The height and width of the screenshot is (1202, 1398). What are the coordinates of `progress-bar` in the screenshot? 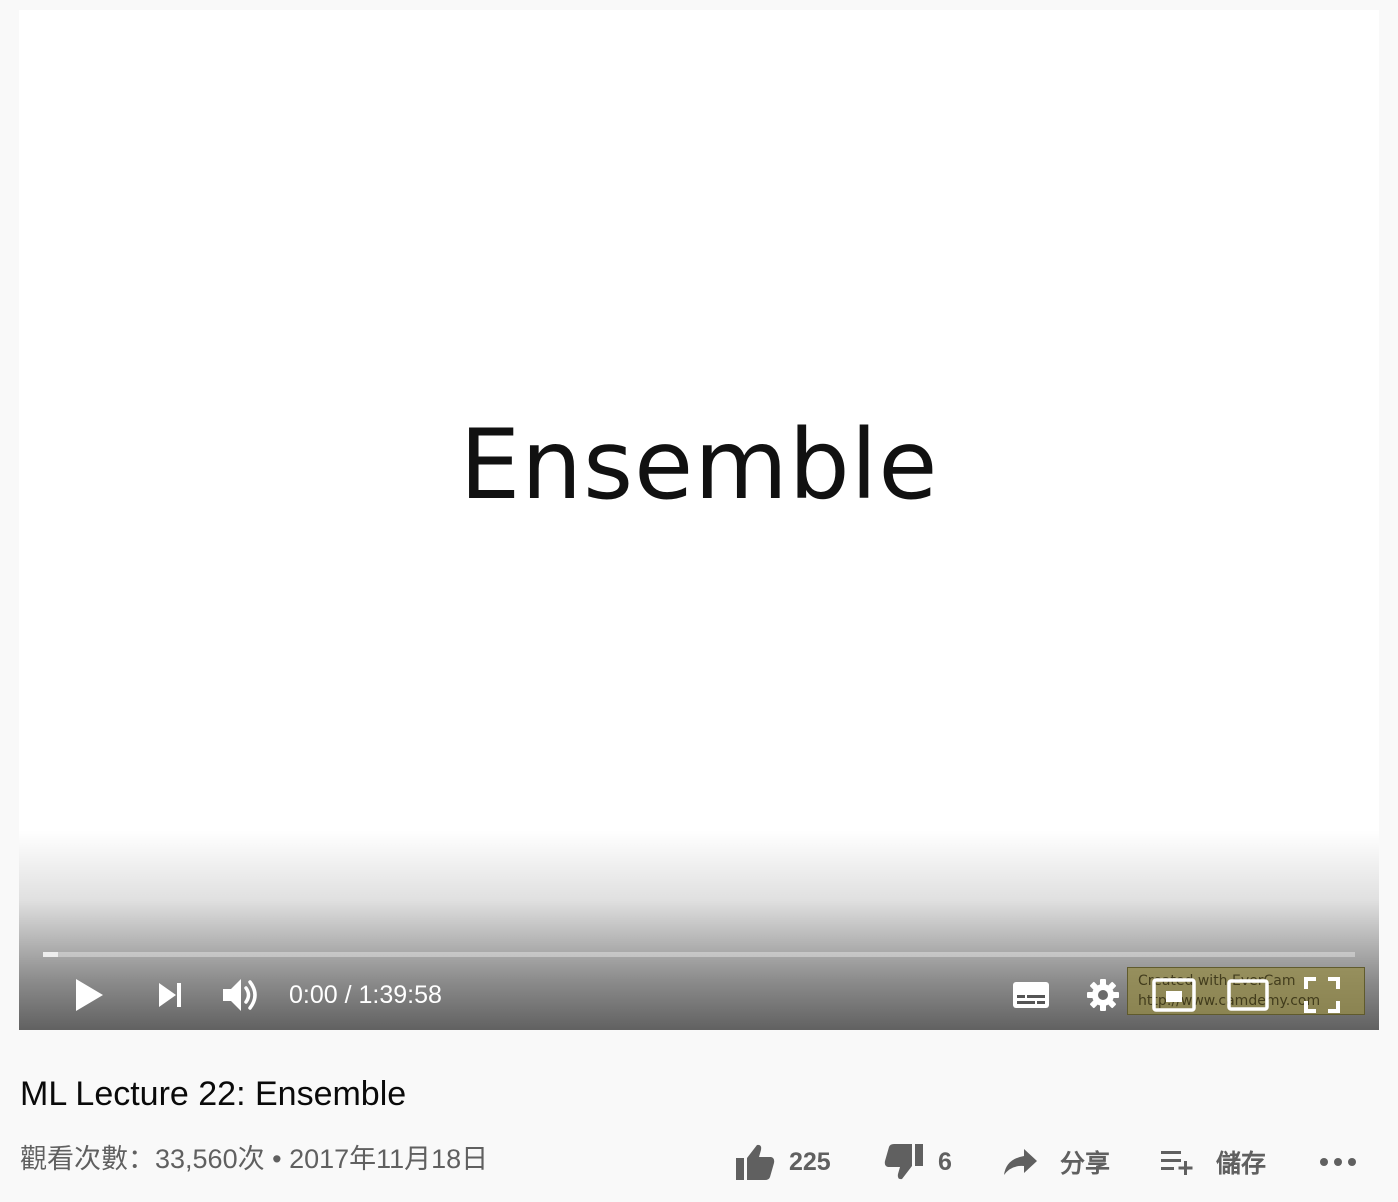 It's located at (699, 954).